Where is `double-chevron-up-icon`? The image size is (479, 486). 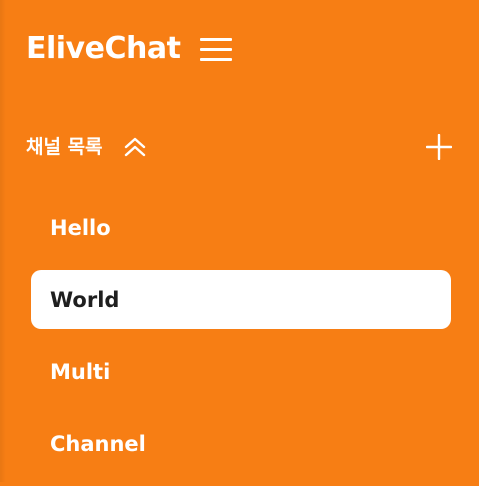 double-chevron-up-icon is located at coordinates (135, 147).